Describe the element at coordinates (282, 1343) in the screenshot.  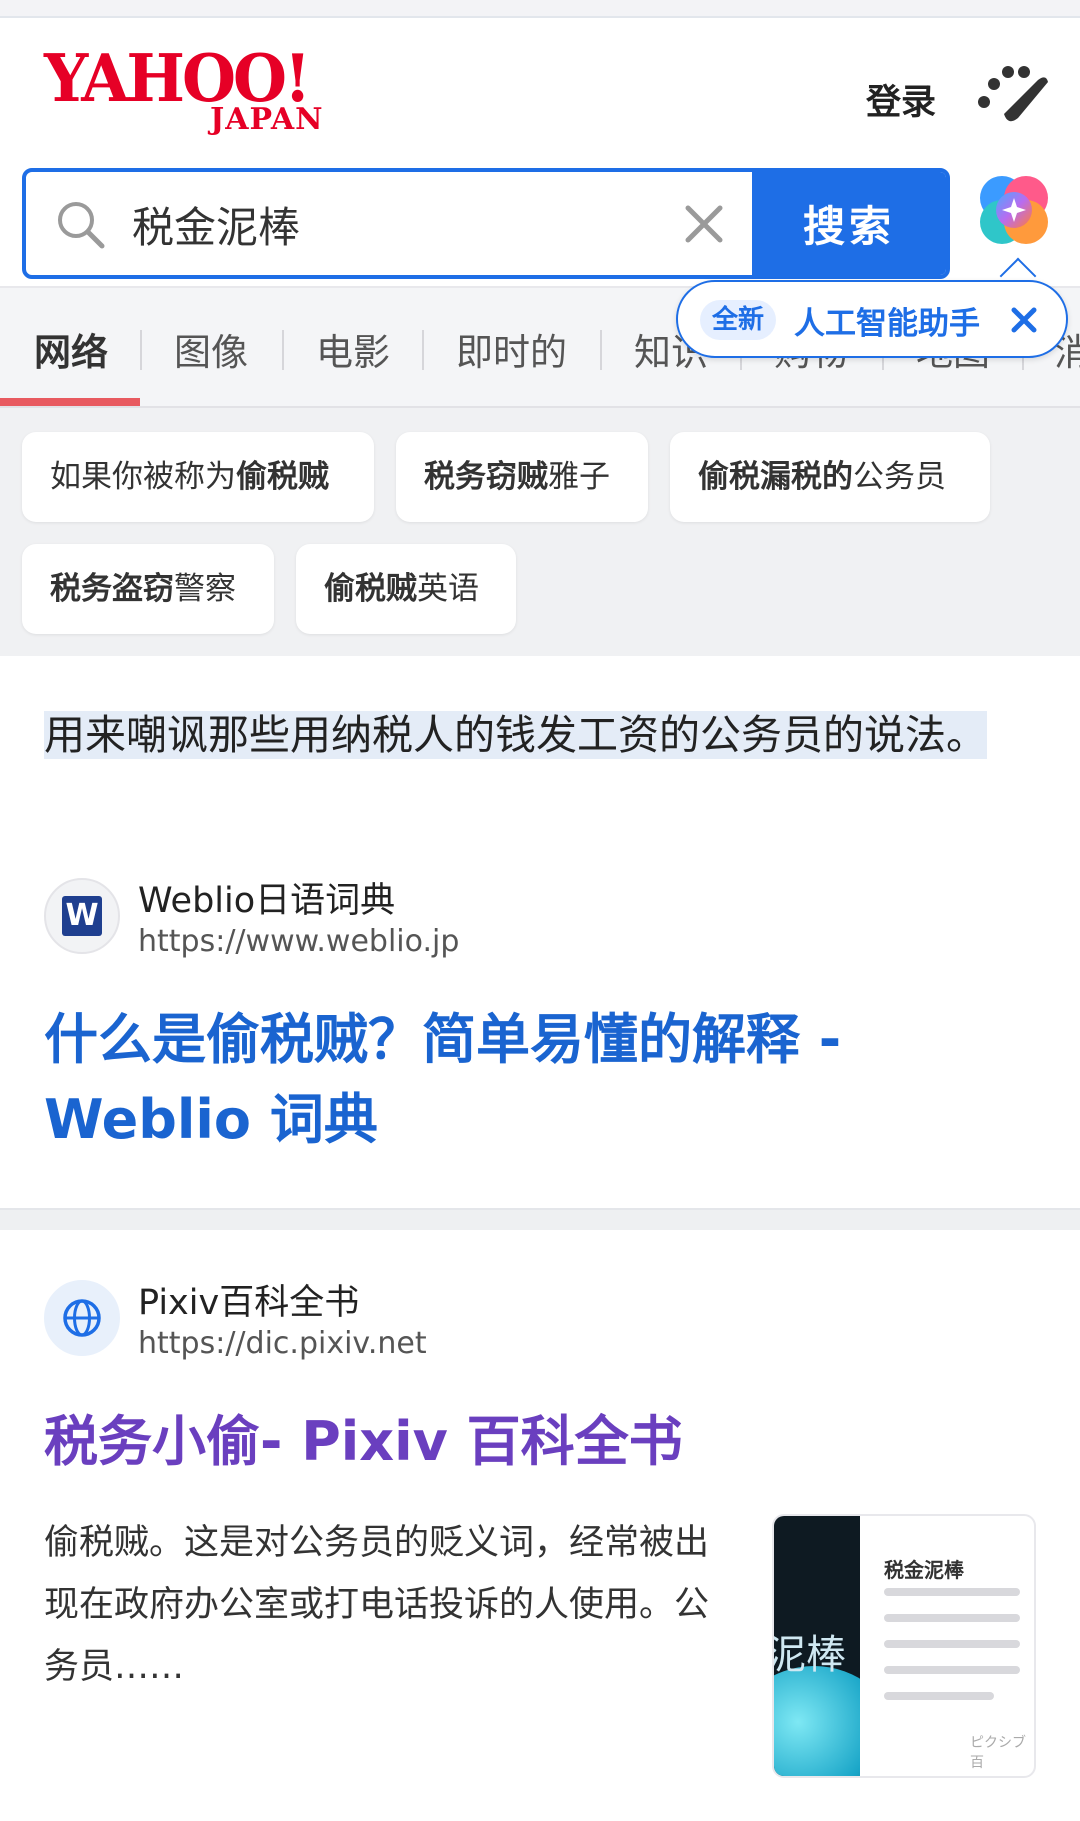
I see `site-url: https://dic.pixiv.net` at that location.